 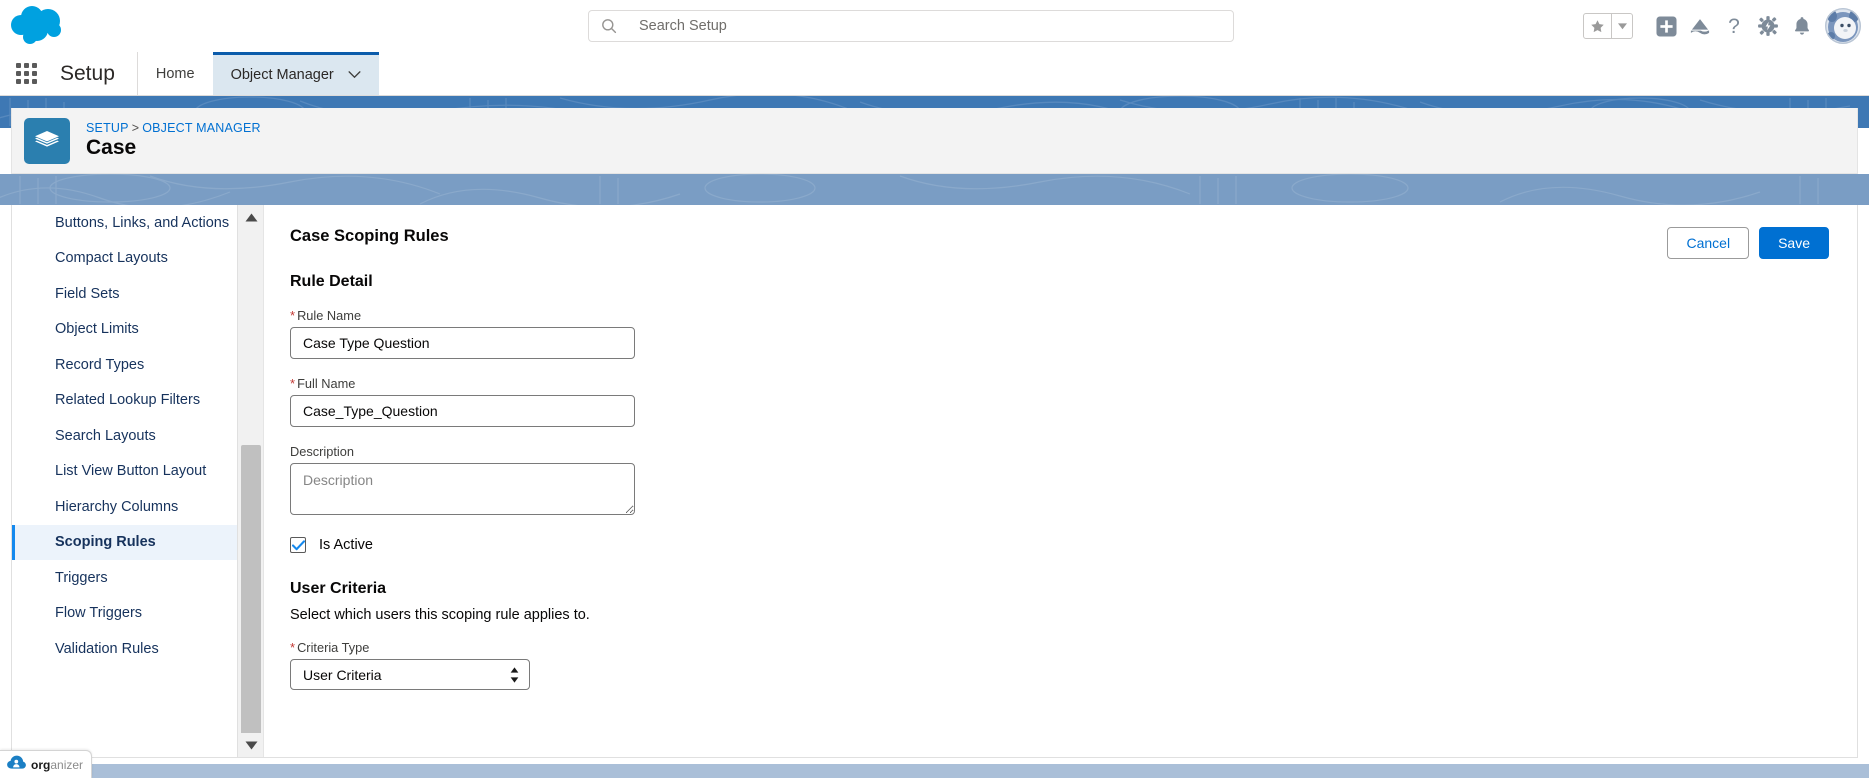 I want to click on sidebar-item-scoping-rules: Scoping Rules, so click(x=137, y=542).